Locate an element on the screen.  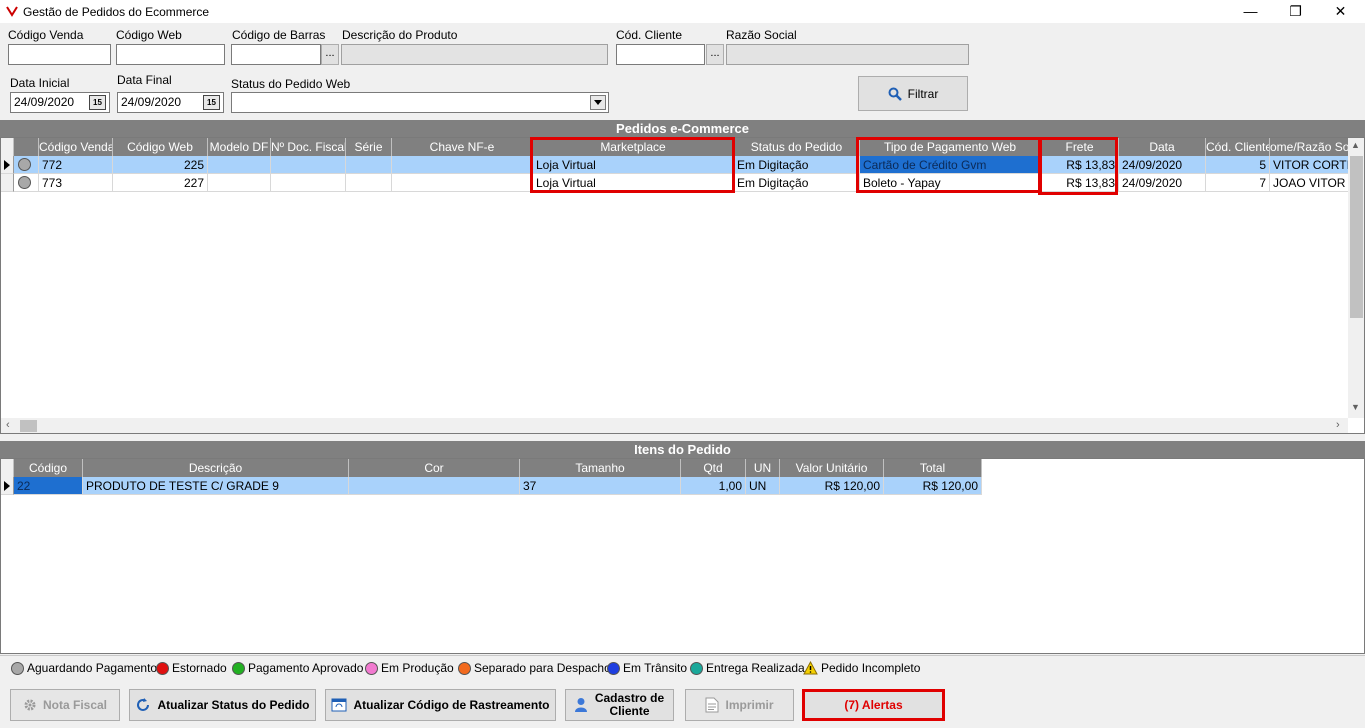
col-un: UN is located at coordinates (763, 468).